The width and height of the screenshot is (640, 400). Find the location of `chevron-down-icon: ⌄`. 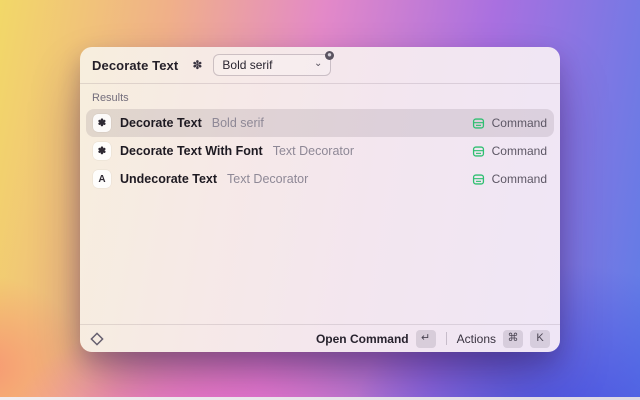

chevron-down-icon: ⌄ is located at coordinates (318, 63).